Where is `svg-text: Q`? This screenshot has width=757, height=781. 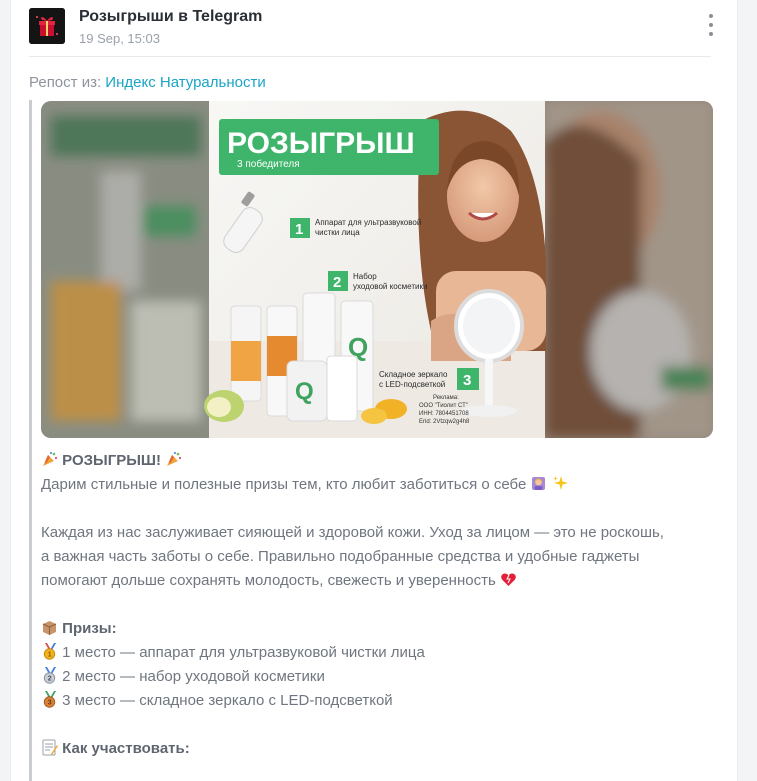
svg-text: Q is located at coordinates (304, 391).